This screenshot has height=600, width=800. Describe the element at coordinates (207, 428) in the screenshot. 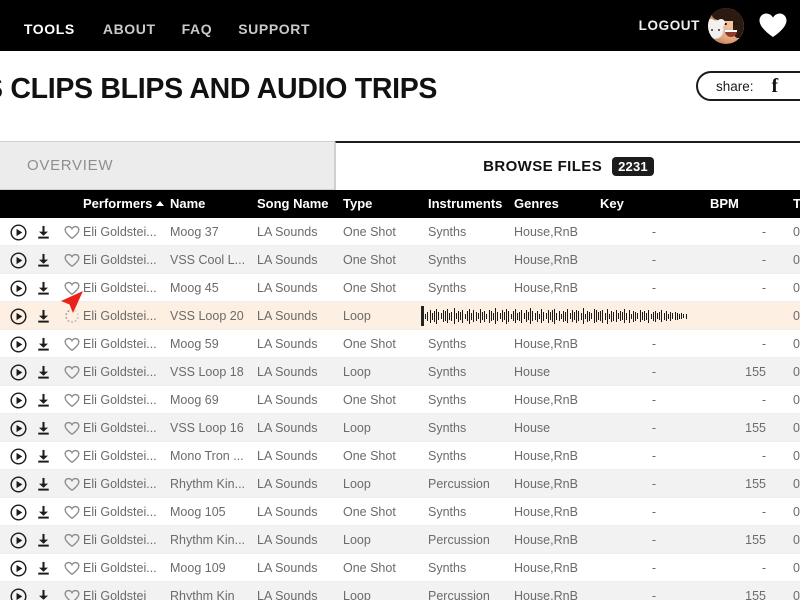

I see `cell-name: VSS Loop 16` at that location.